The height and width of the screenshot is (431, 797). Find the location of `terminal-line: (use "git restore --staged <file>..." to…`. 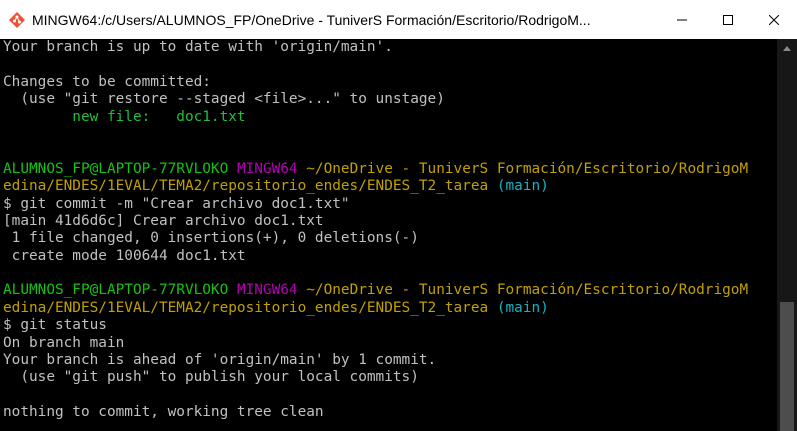

terminal-line: (use "git restore --staged <file>..." to… is located at coordinates (388, 99).